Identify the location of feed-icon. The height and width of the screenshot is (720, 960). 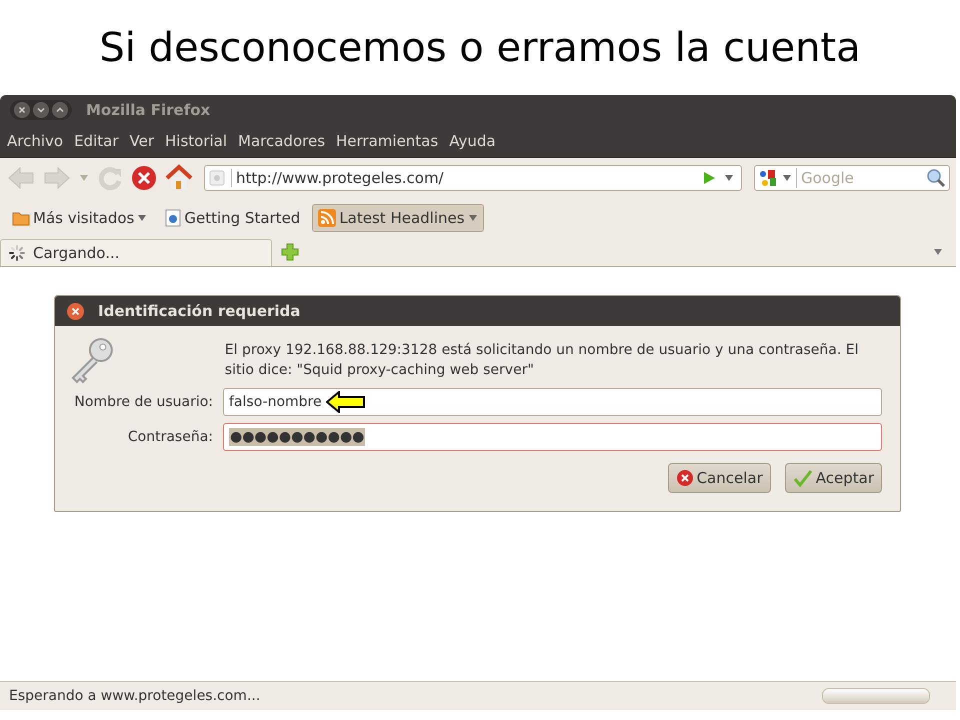
(327, 218).